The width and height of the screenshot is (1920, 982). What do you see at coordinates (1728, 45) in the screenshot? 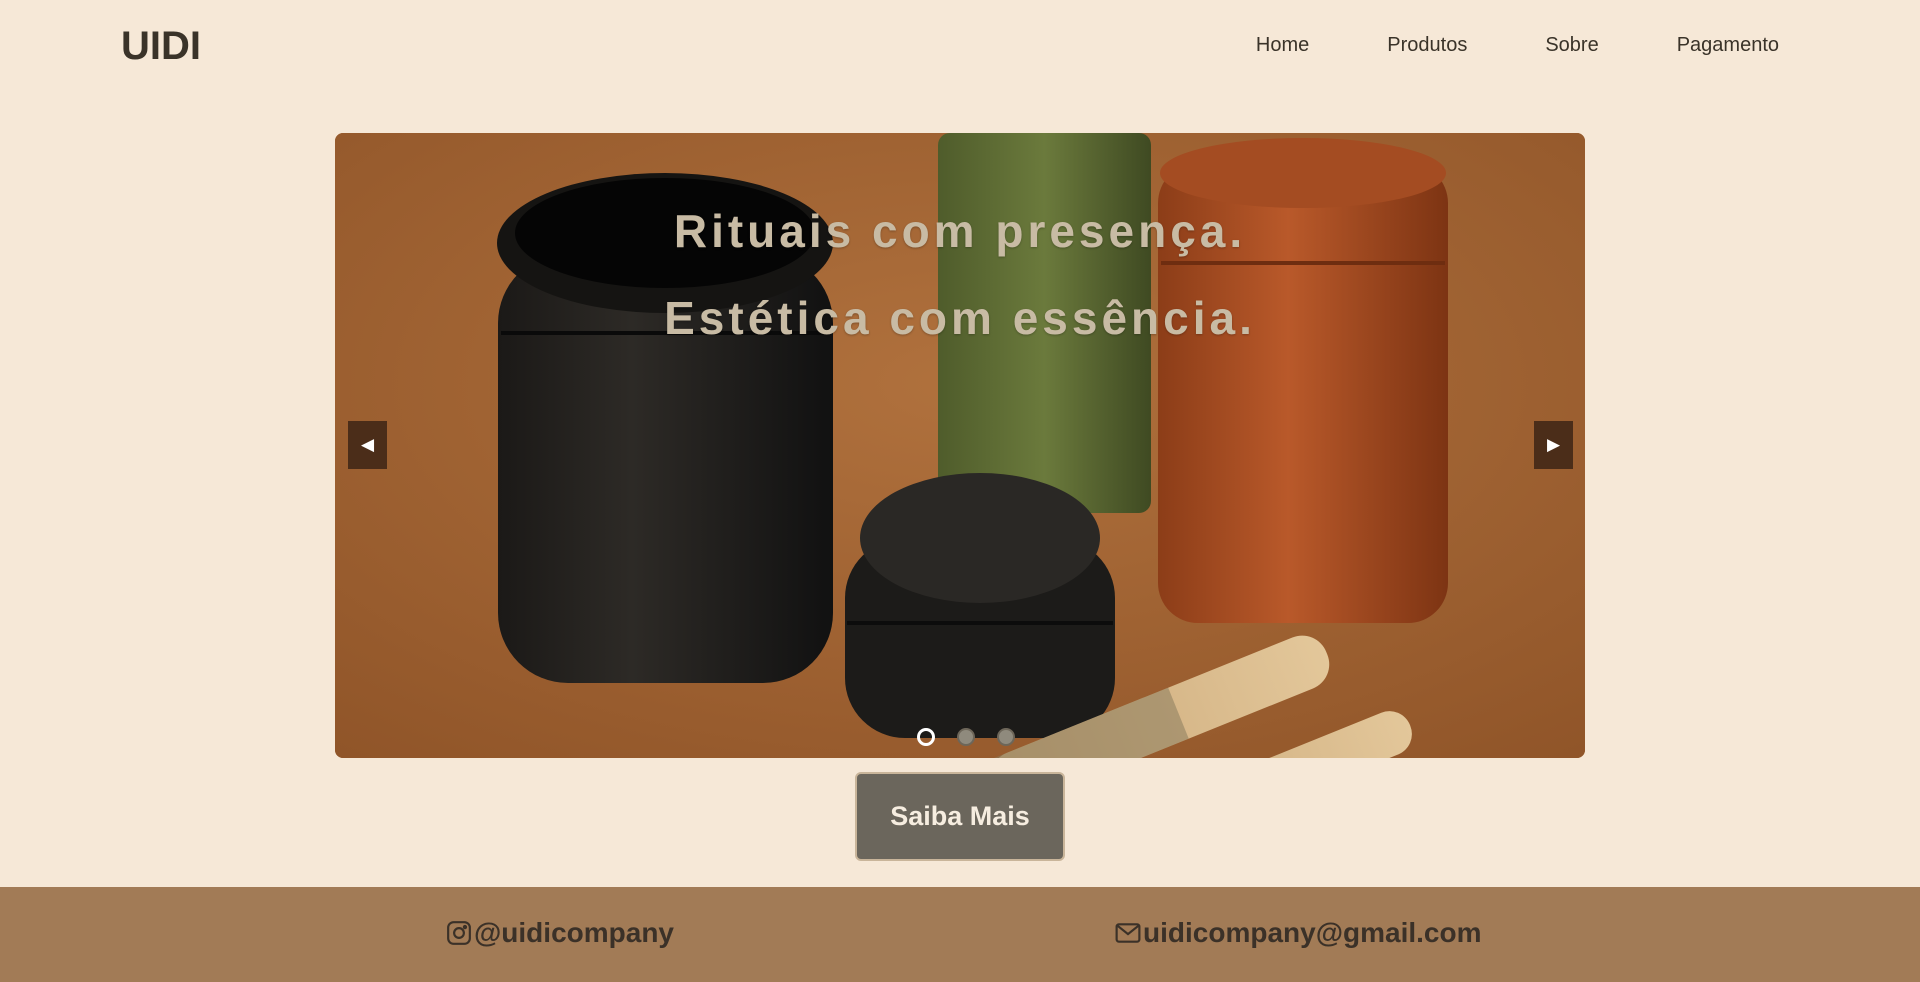
I see `nav-pagamento: Pagamento` at bounding box center [1728, 45].